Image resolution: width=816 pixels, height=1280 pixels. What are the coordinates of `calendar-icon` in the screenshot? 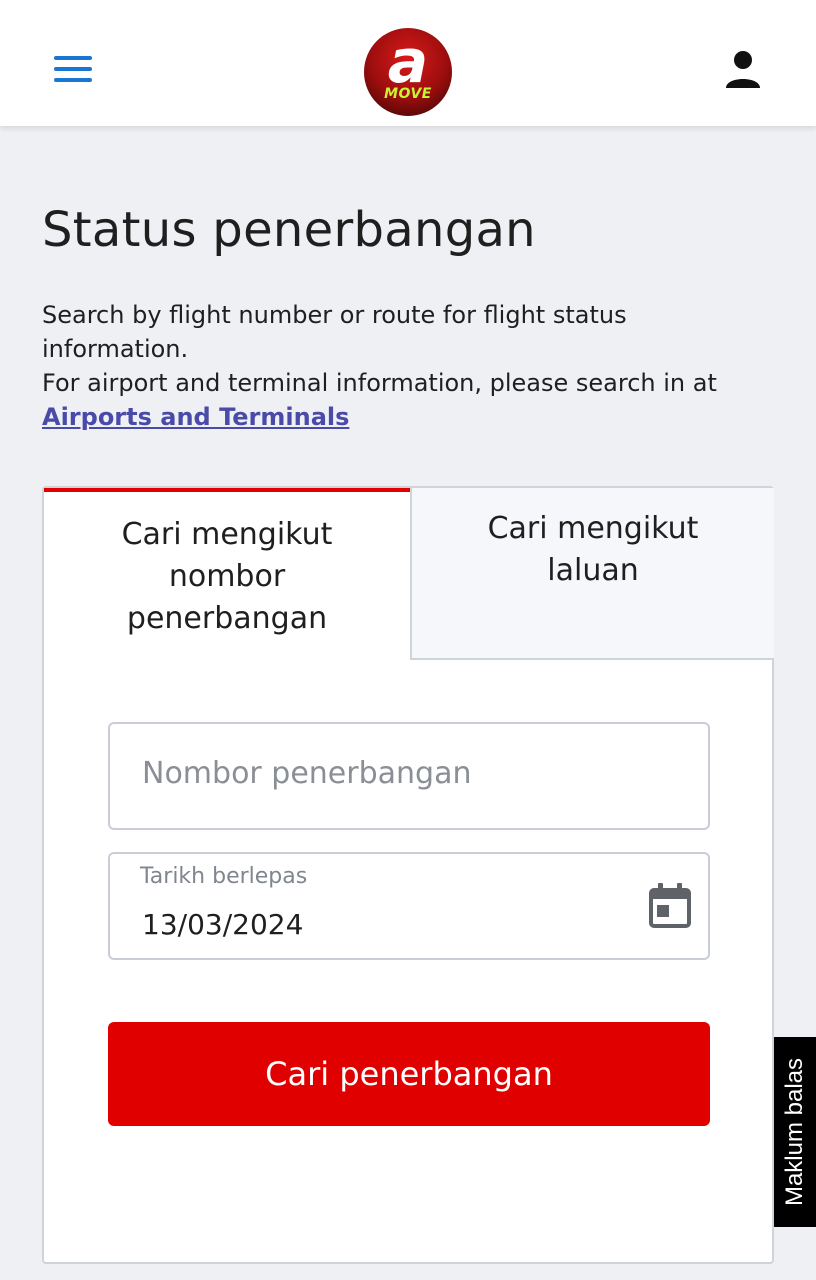 It's located at (670, 906).